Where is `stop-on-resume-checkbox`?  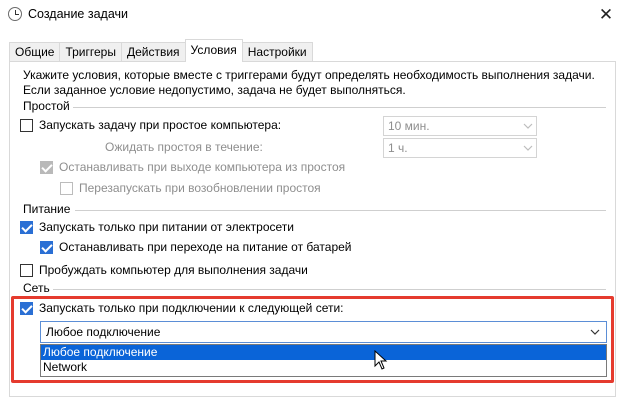 stop-on-resume-checkbox is located at coordinates (46, 167).